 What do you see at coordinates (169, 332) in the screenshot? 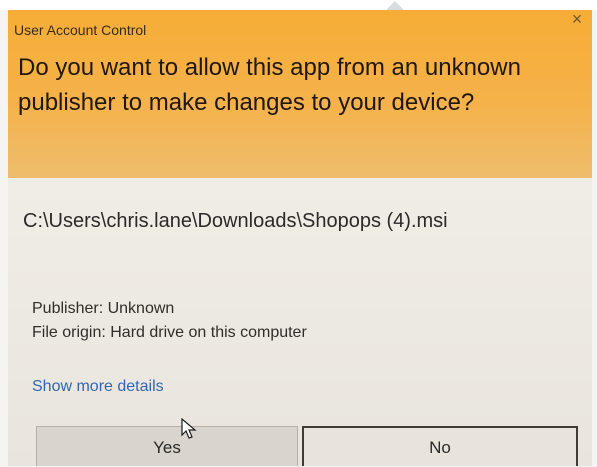
I see `file-origin-text: File origin: Hard drive on this computer` at bounding box center [169, 332].